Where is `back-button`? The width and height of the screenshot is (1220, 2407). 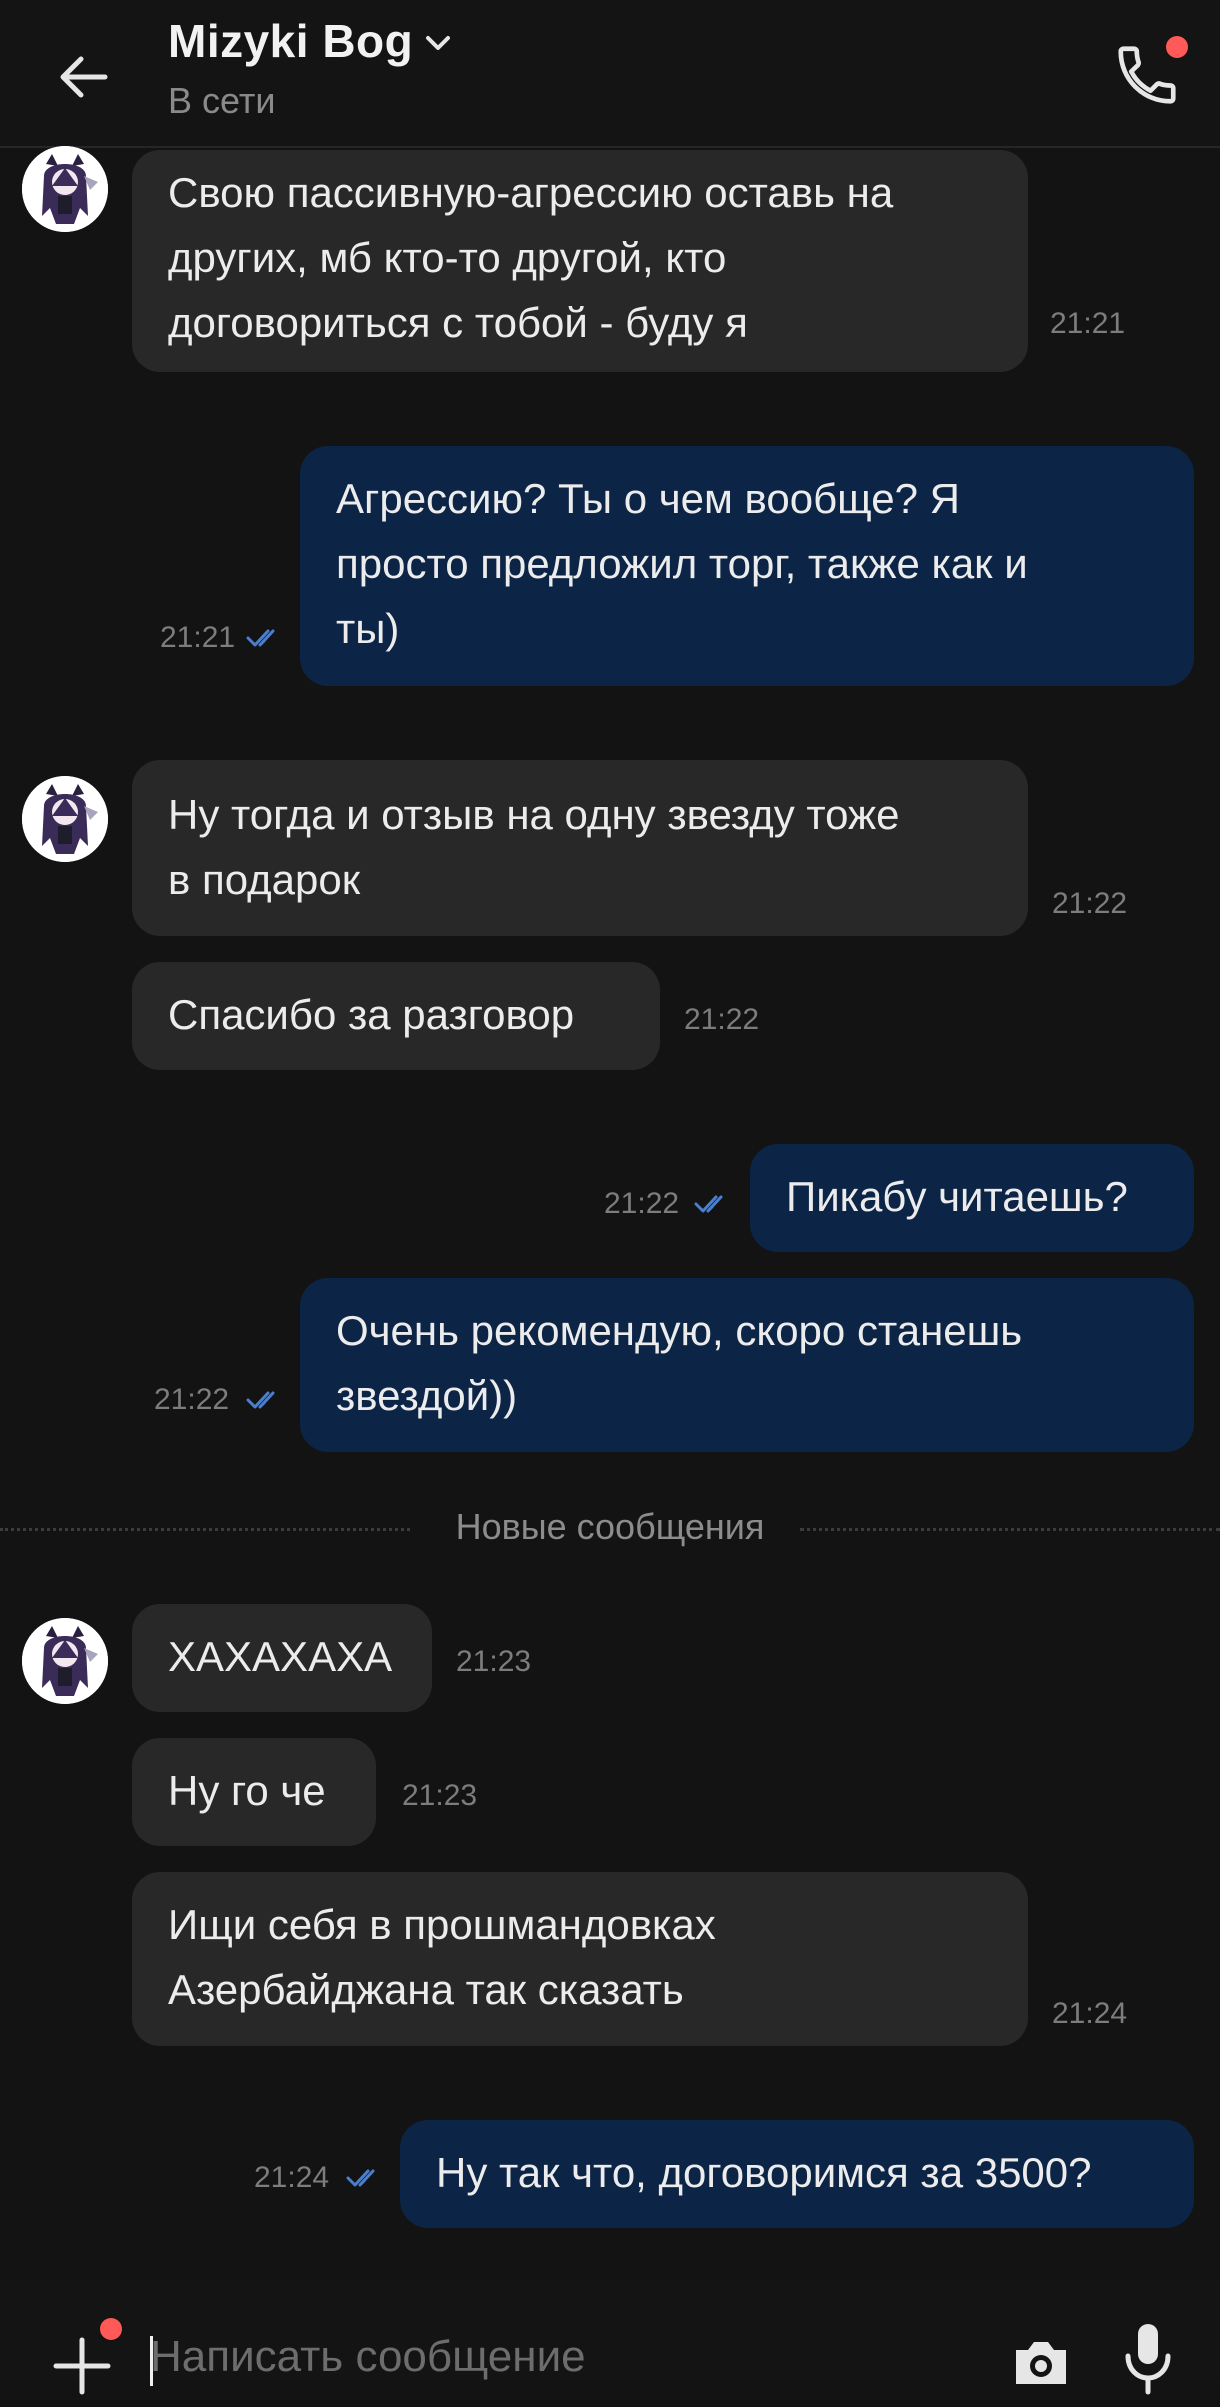 back-button is located at coordinates (83, 77).